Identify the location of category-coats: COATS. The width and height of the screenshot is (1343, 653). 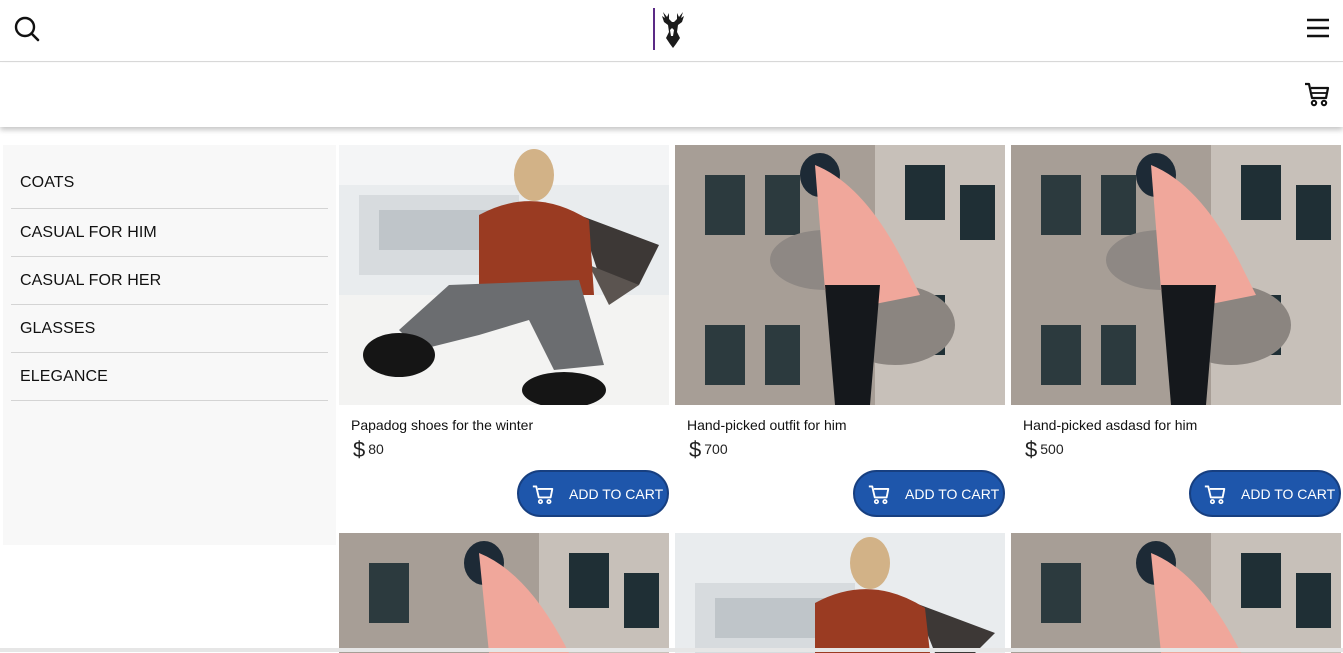
(169, 184).